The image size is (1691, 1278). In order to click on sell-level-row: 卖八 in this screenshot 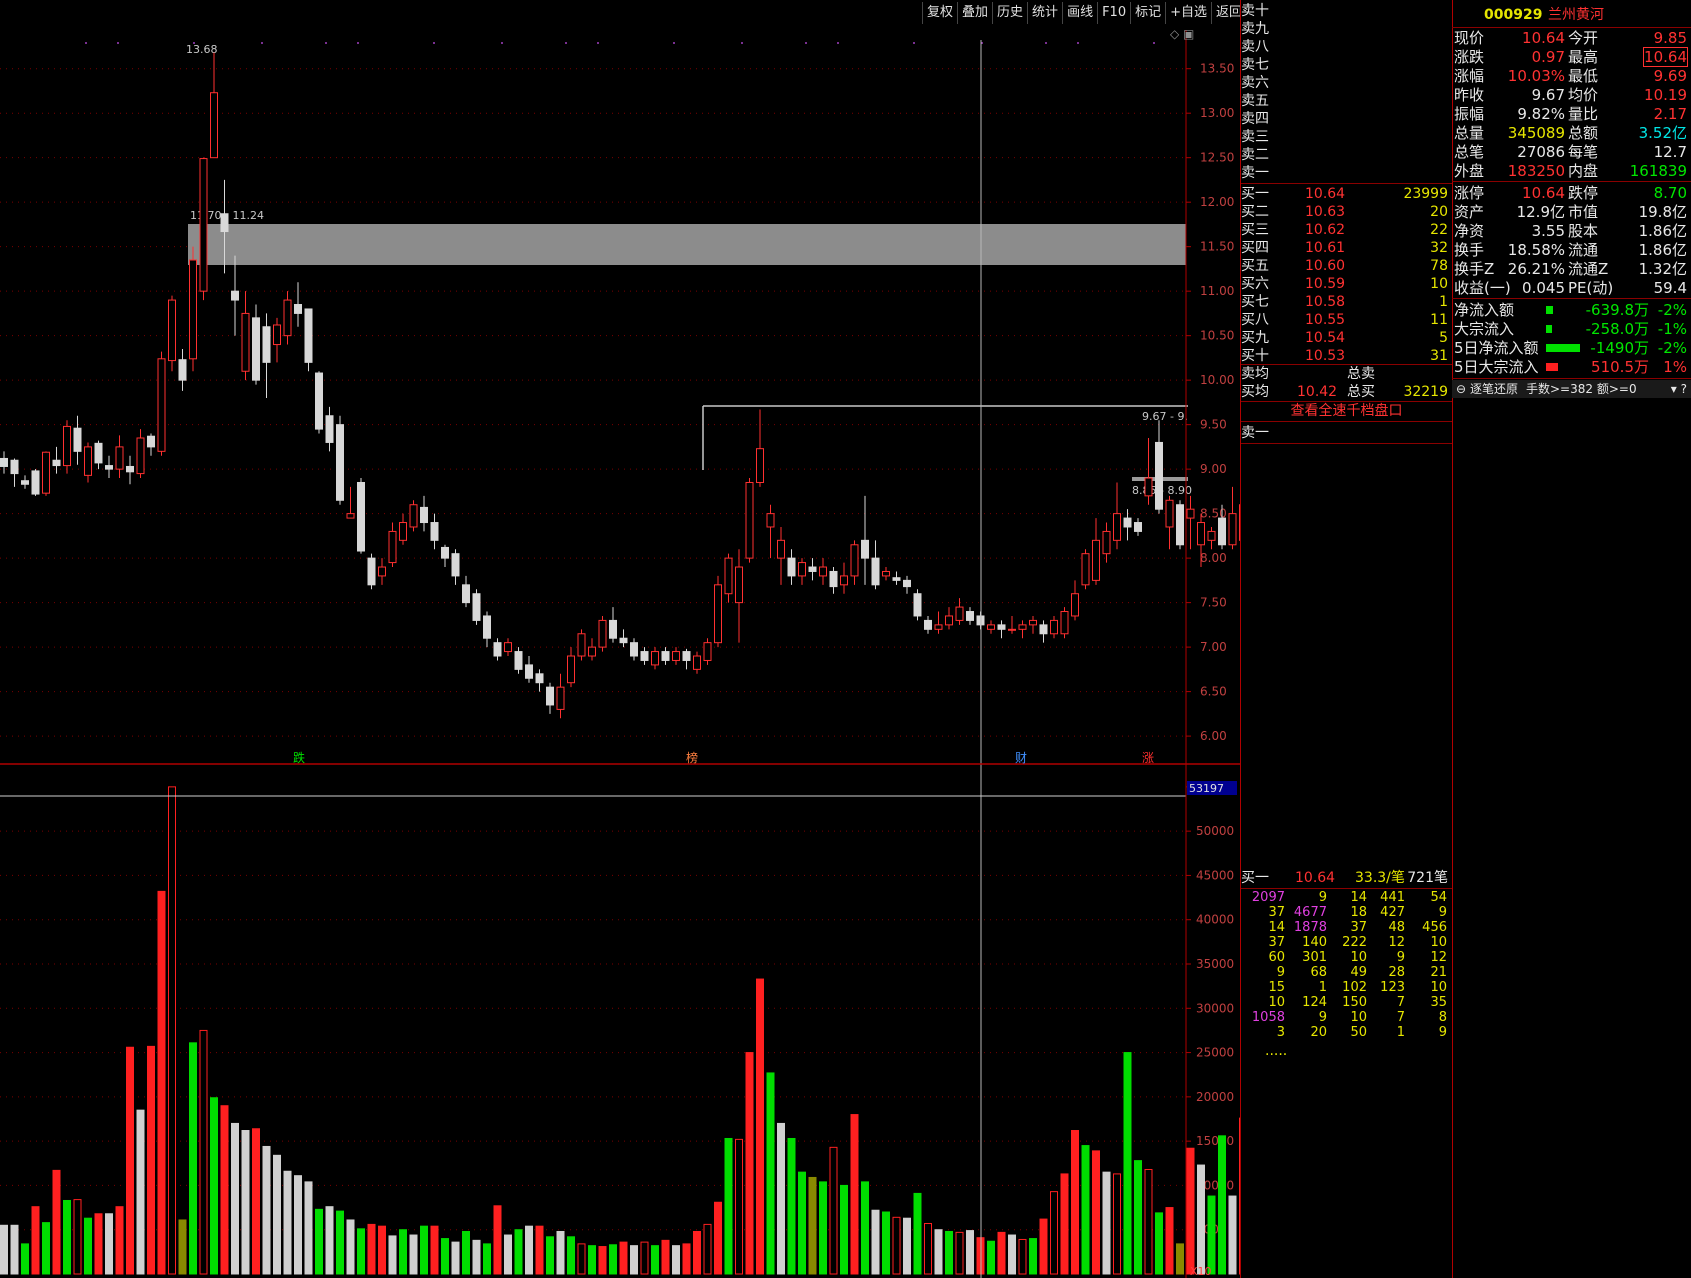, I will do `click(1346, 47)`.